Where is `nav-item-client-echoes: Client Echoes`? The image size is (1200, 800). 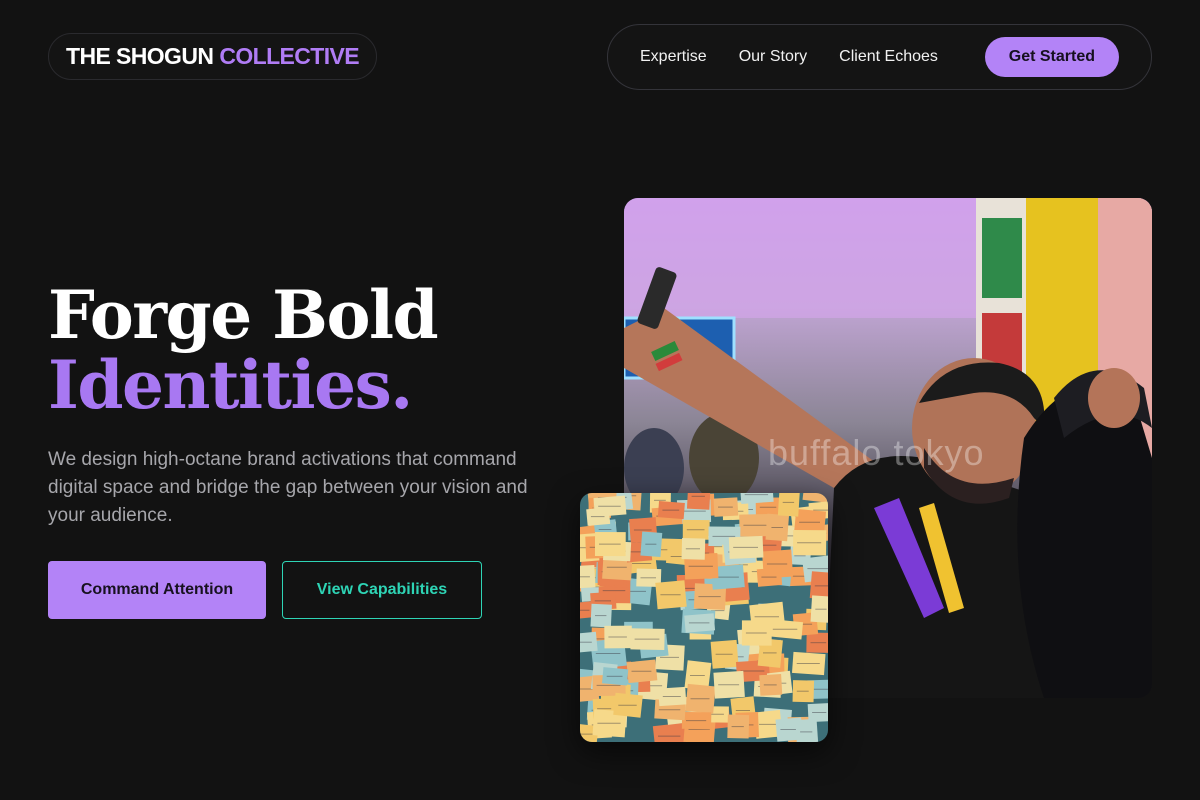 nav-item-client-echoes: Client Echoes is located at coordinates (888, 57).